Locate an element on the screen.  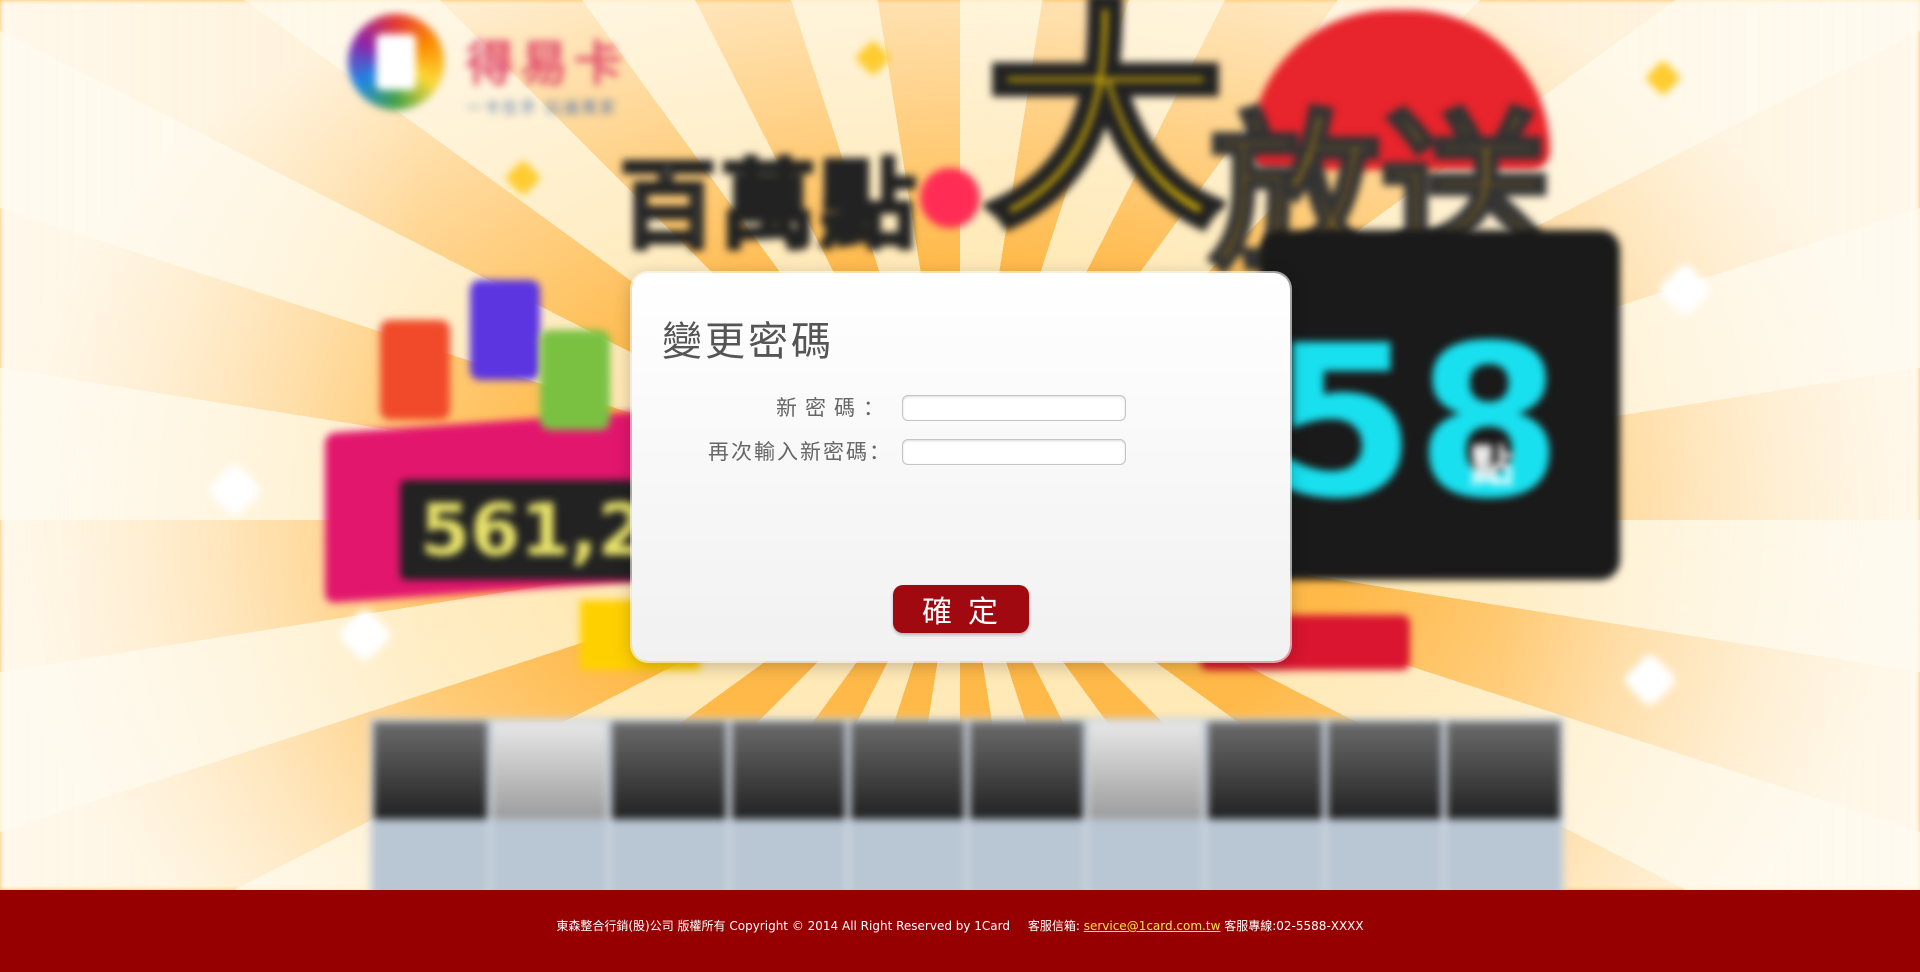
logo-icon is located at coordinates (396, 62).